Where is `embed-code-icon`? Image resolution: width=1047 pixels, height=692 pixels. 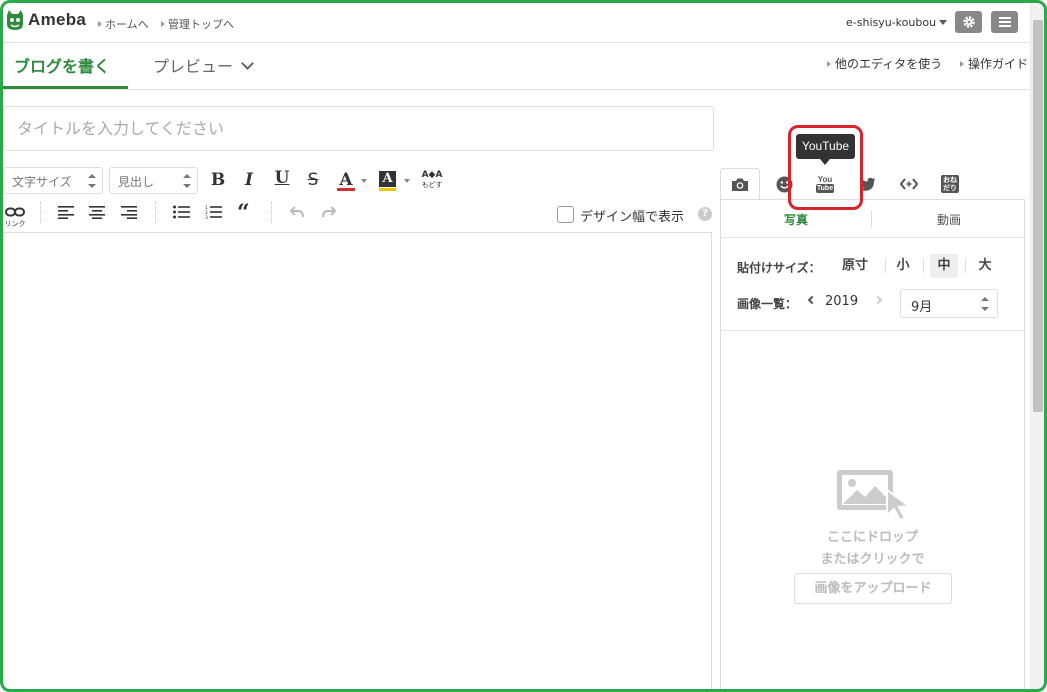
embed-code-icon is located at coordinates (909, 184).